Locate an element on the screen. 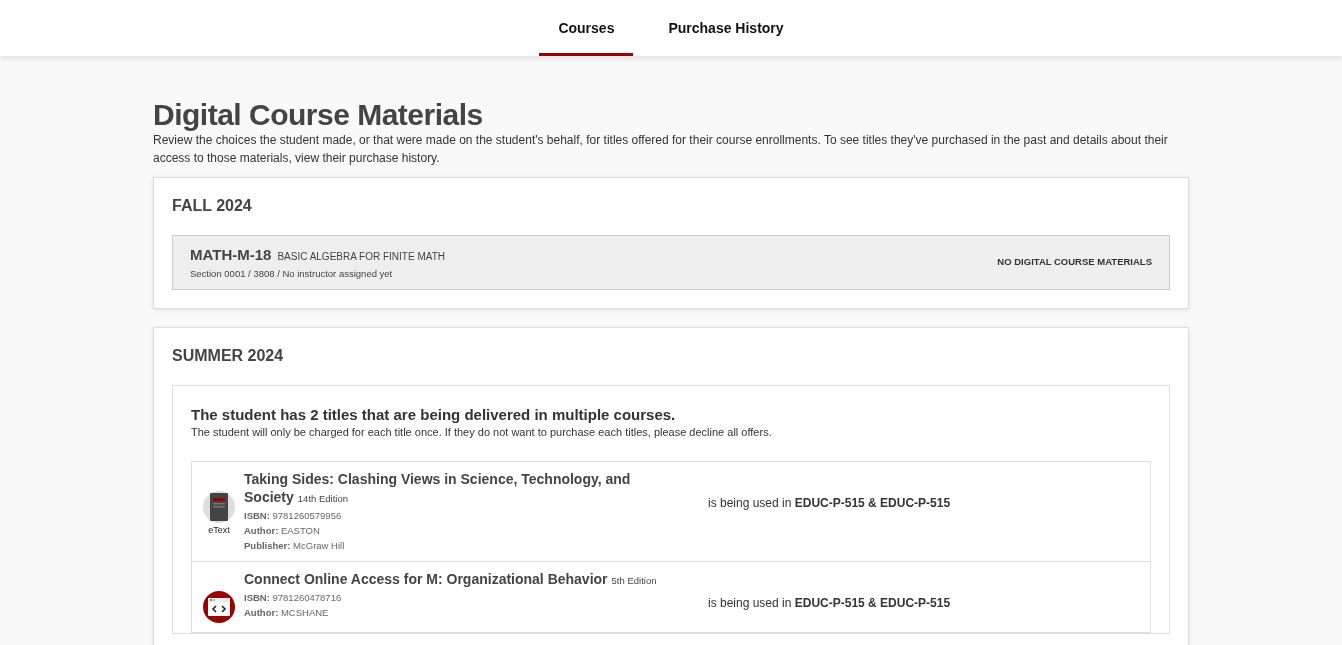 Image resolution: width=1342 pixels, height=645 pixels. page-title: Digital Course Materials is located at coordinates (318, 114).